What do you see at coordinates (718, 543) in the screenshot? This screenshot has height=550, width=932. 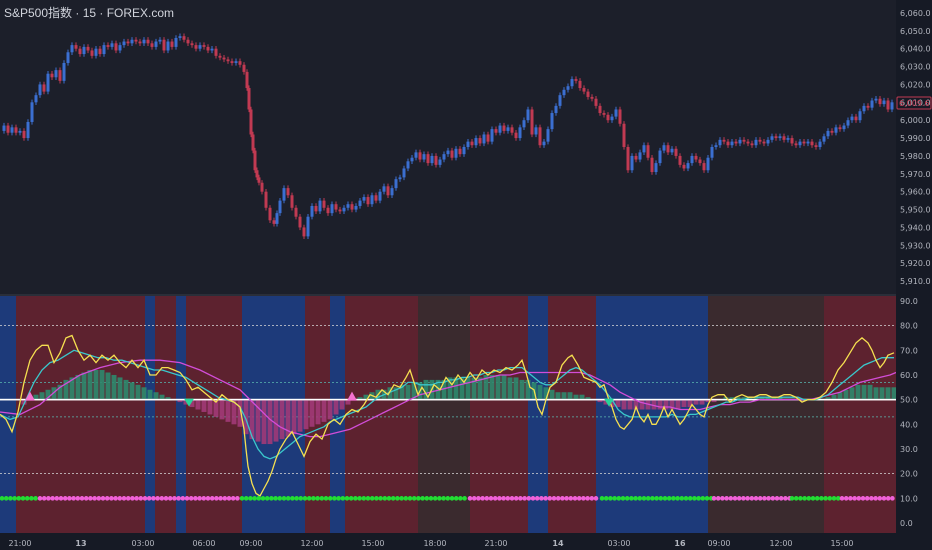 I see `time-tick-label: 09:00` at bounding box center [718, 543].